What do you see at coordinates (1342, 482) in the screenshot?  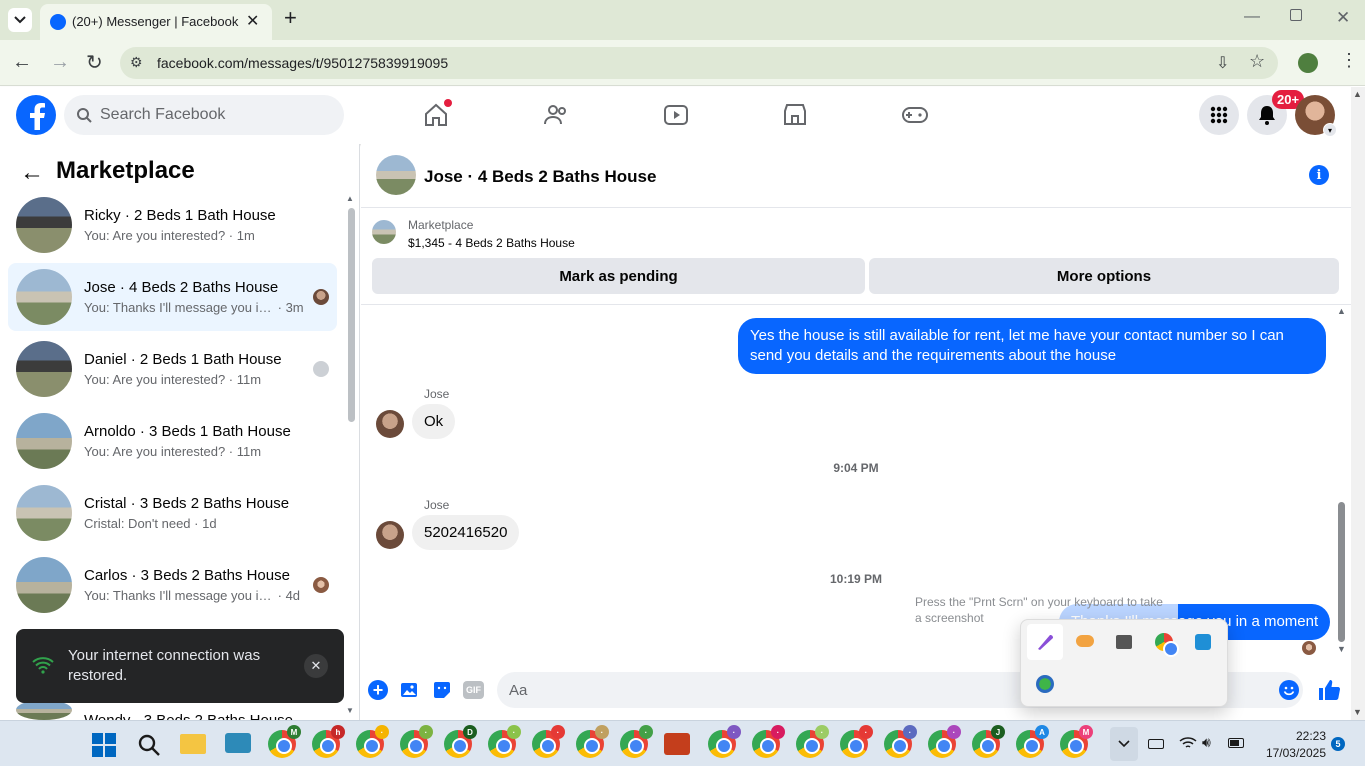 I see `thread-scrollbar: ▲ ▼` at bounding box center [1342, 482].